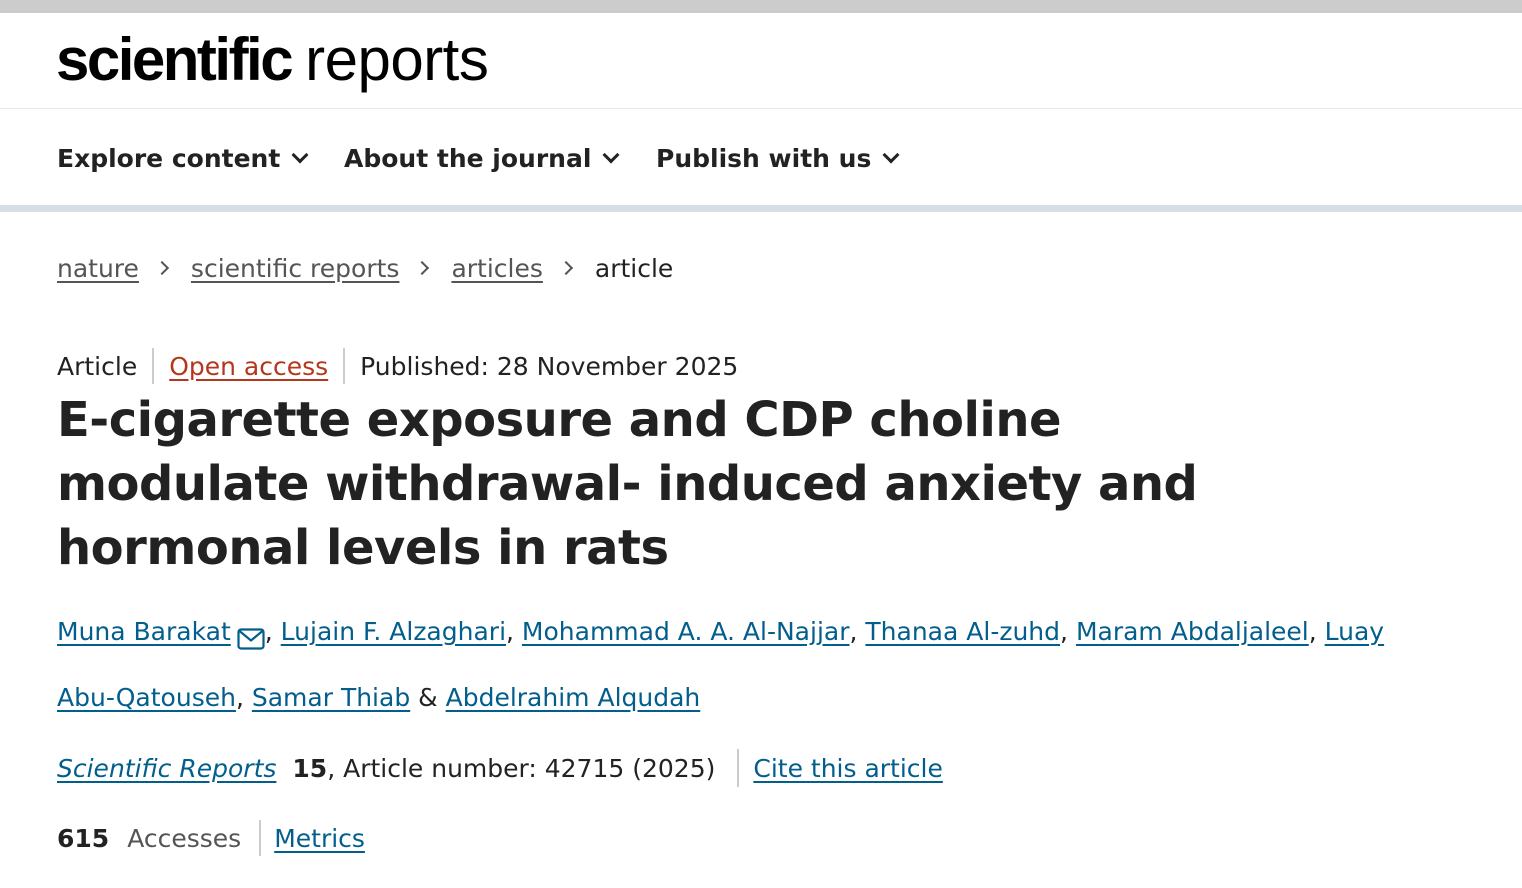 The width and height of the screenshot is (1522, 888). What do you see at coordinates (634, 268) in the screenshot?
I see `breadcrumb-current: article` at bounding box center [634, 268].